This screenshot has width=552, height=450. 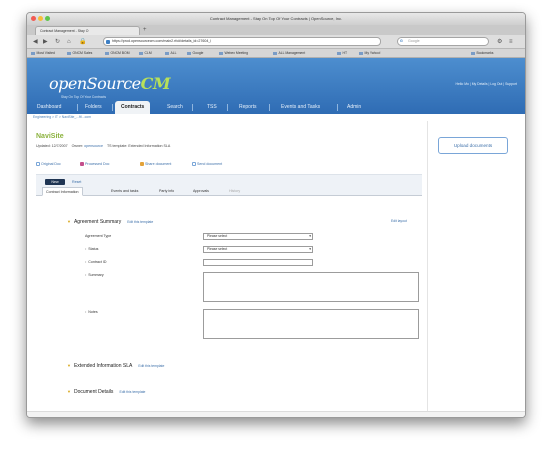 What do you see at coordinates (155, 83) in the screenshot?
I see `logo-accent-text: CM` at bounding box center [155, 83].